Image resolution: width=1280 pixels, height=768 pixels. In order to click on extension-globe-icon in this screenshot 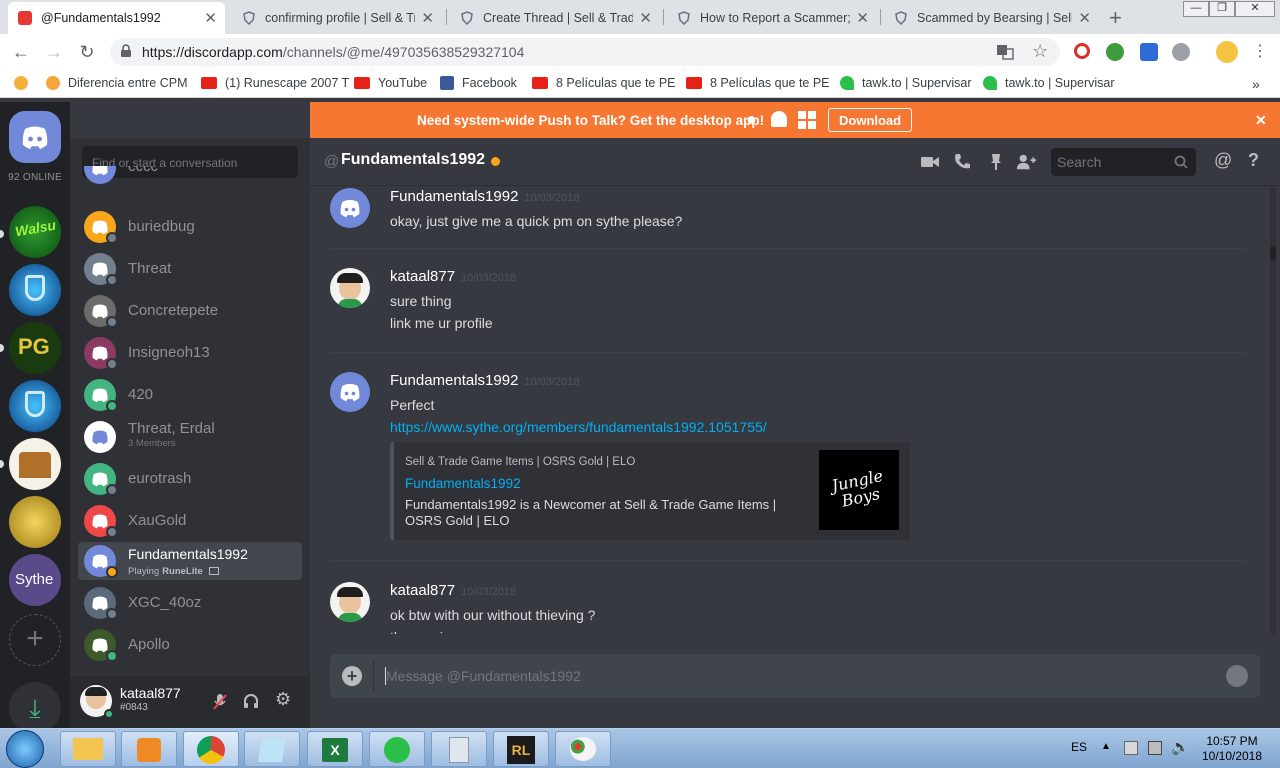, I will do `click(1115, 52)`.